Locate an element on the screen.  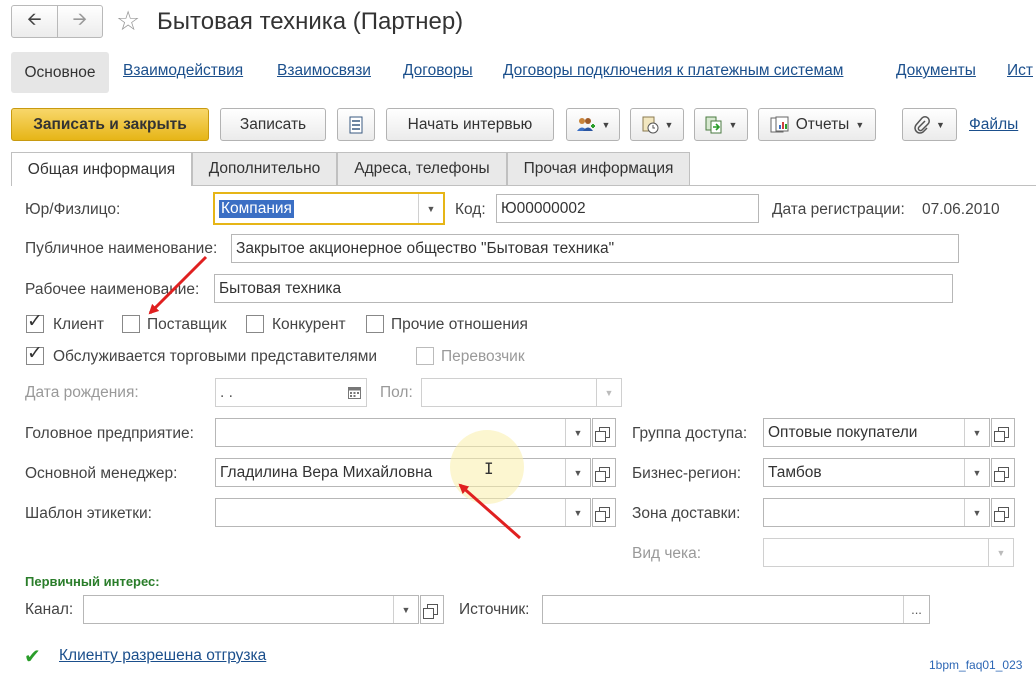
tab-general-info: Общая информация is located at coordinates (101, 169).